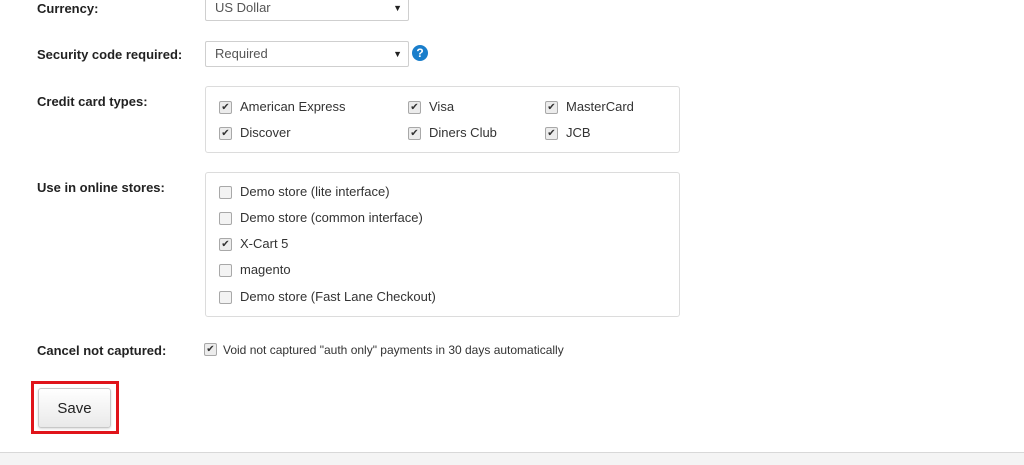 Image resolution: width=1024 pixels, height=465 pixels. Describe the element at coordinates (331, 217) in the screenshot. I see `store-label: Demo store (common interface)` at that location.